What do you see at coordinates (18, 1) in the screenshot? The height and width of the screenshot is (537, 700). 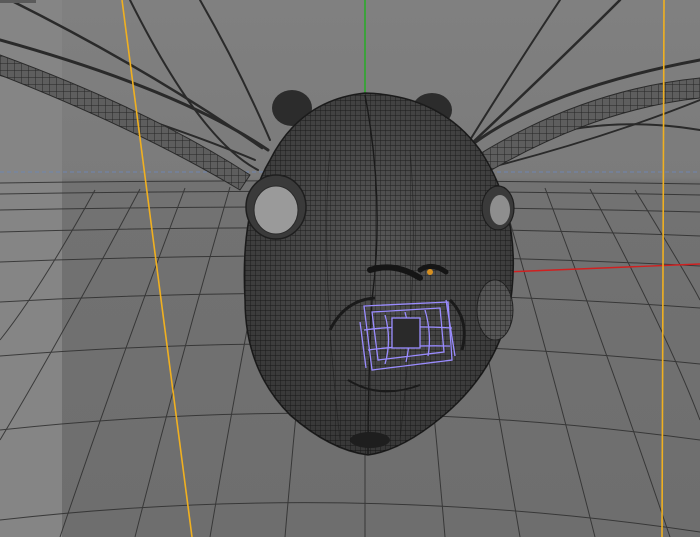 I see `viewport-top-edge` at bounding box center [18, 1].